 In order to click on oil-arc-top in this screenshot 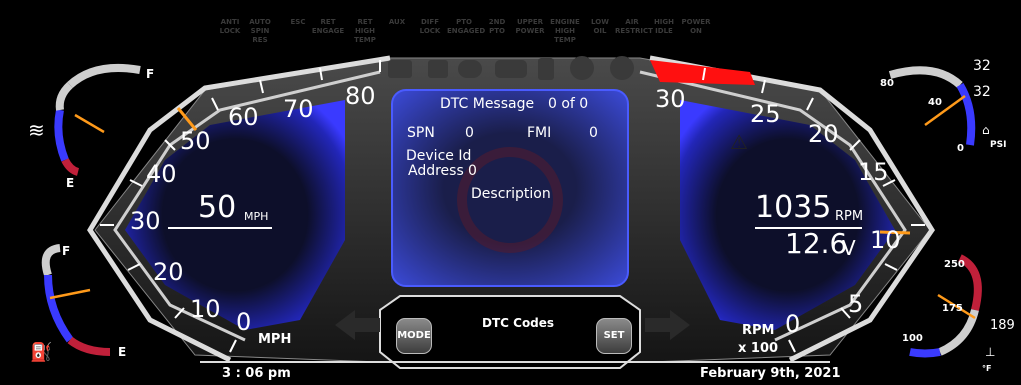, I will do `click(925, 77)`.